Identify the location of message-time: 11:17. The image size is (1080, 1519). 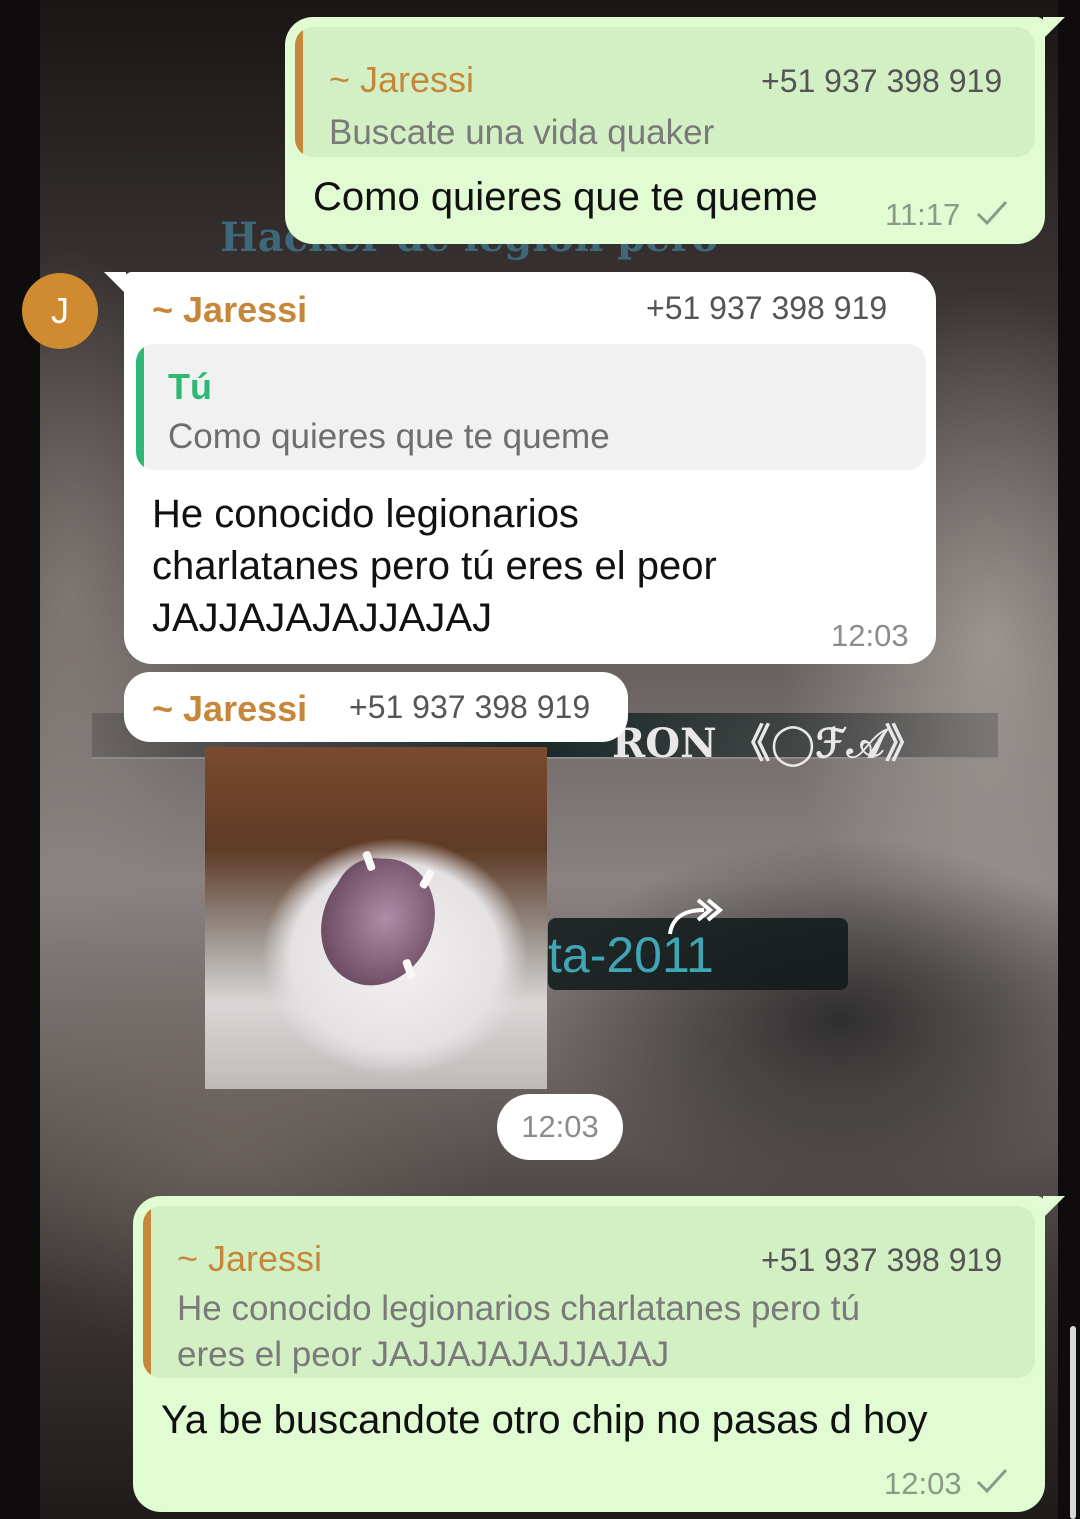
(923, 214).